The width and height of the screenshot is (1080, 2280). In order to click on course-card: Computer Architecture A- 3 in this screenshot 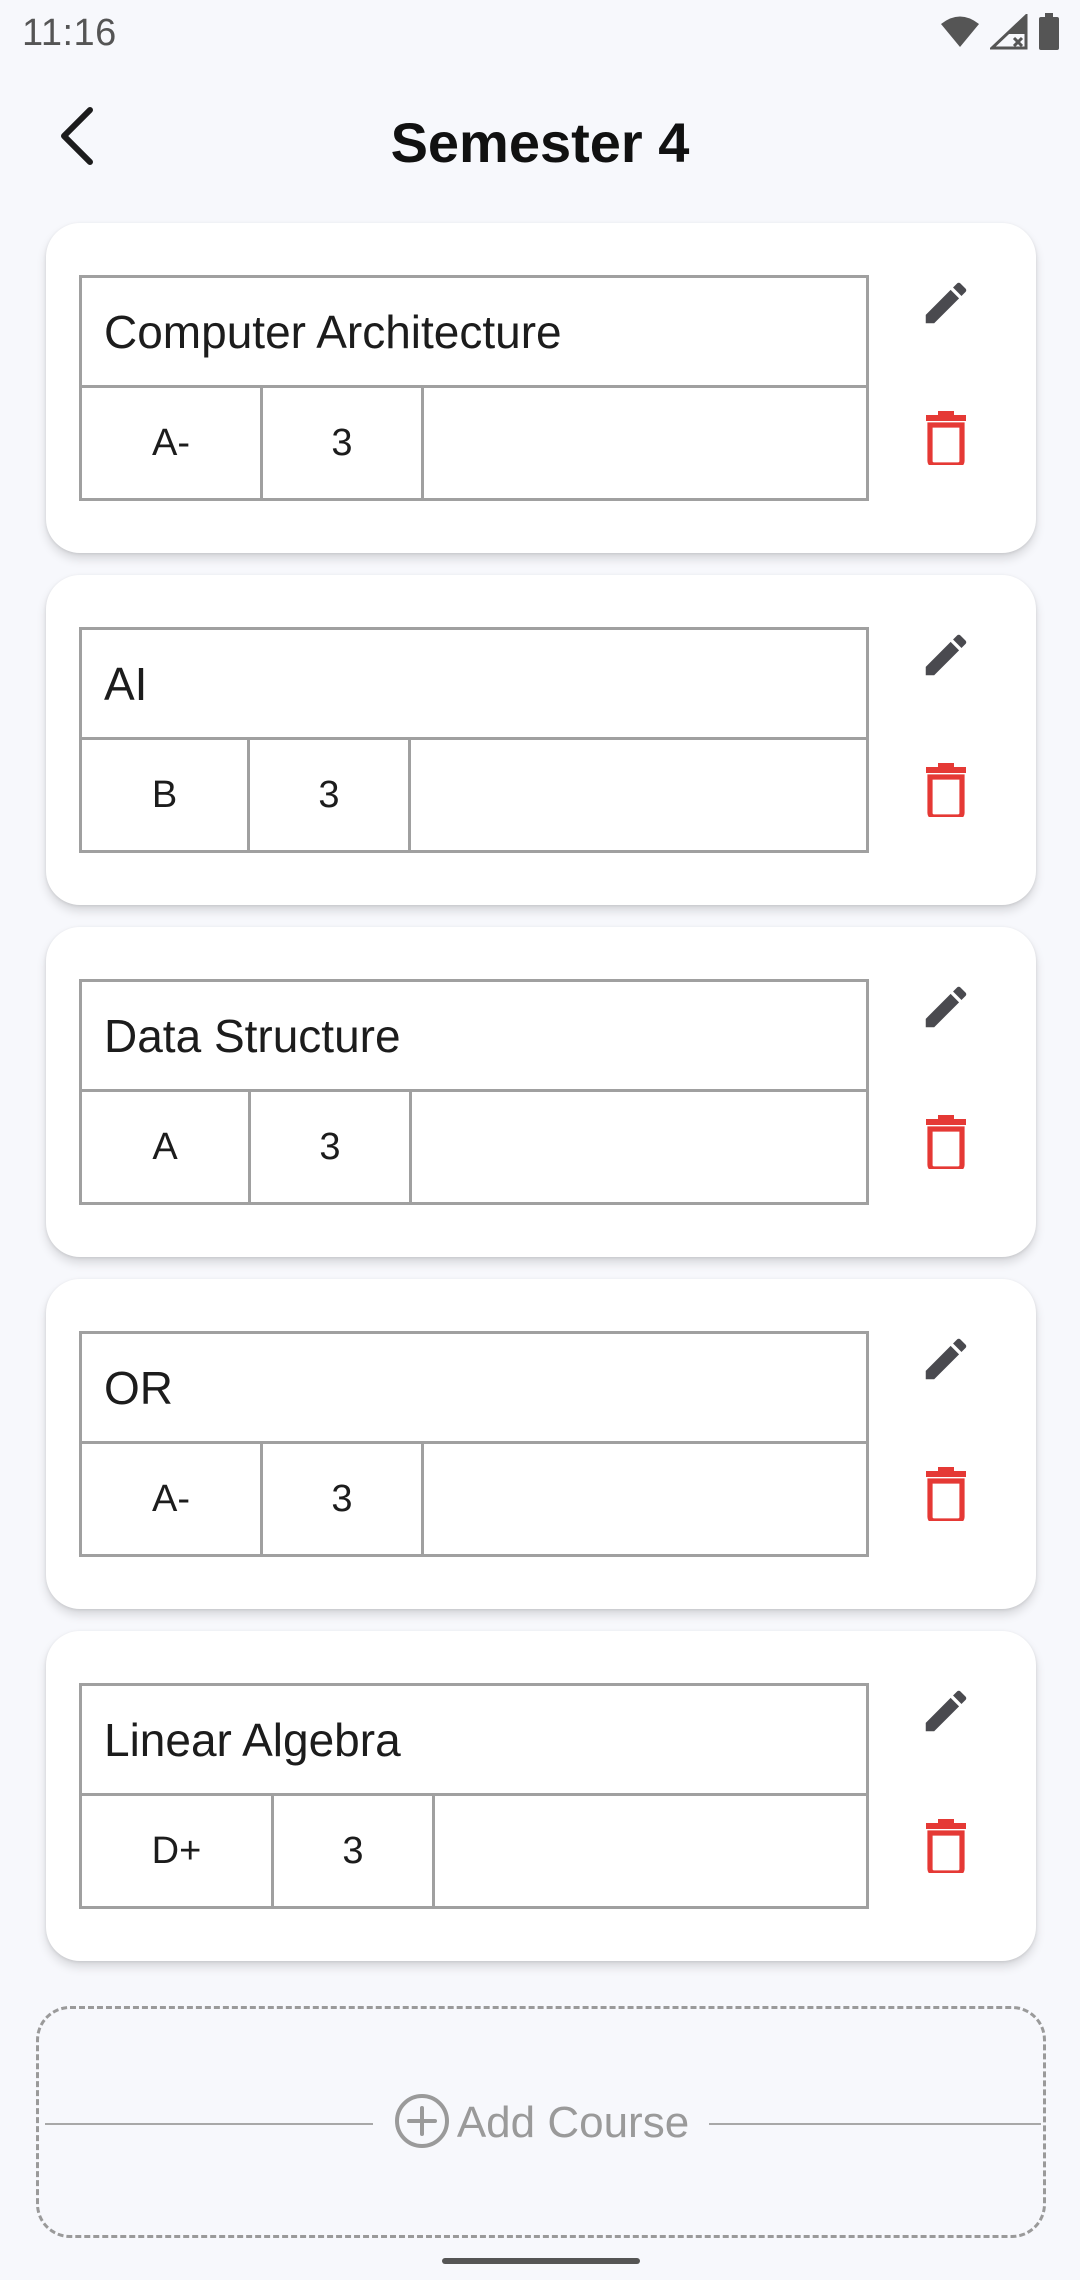, I will do `click(541, 388)`.